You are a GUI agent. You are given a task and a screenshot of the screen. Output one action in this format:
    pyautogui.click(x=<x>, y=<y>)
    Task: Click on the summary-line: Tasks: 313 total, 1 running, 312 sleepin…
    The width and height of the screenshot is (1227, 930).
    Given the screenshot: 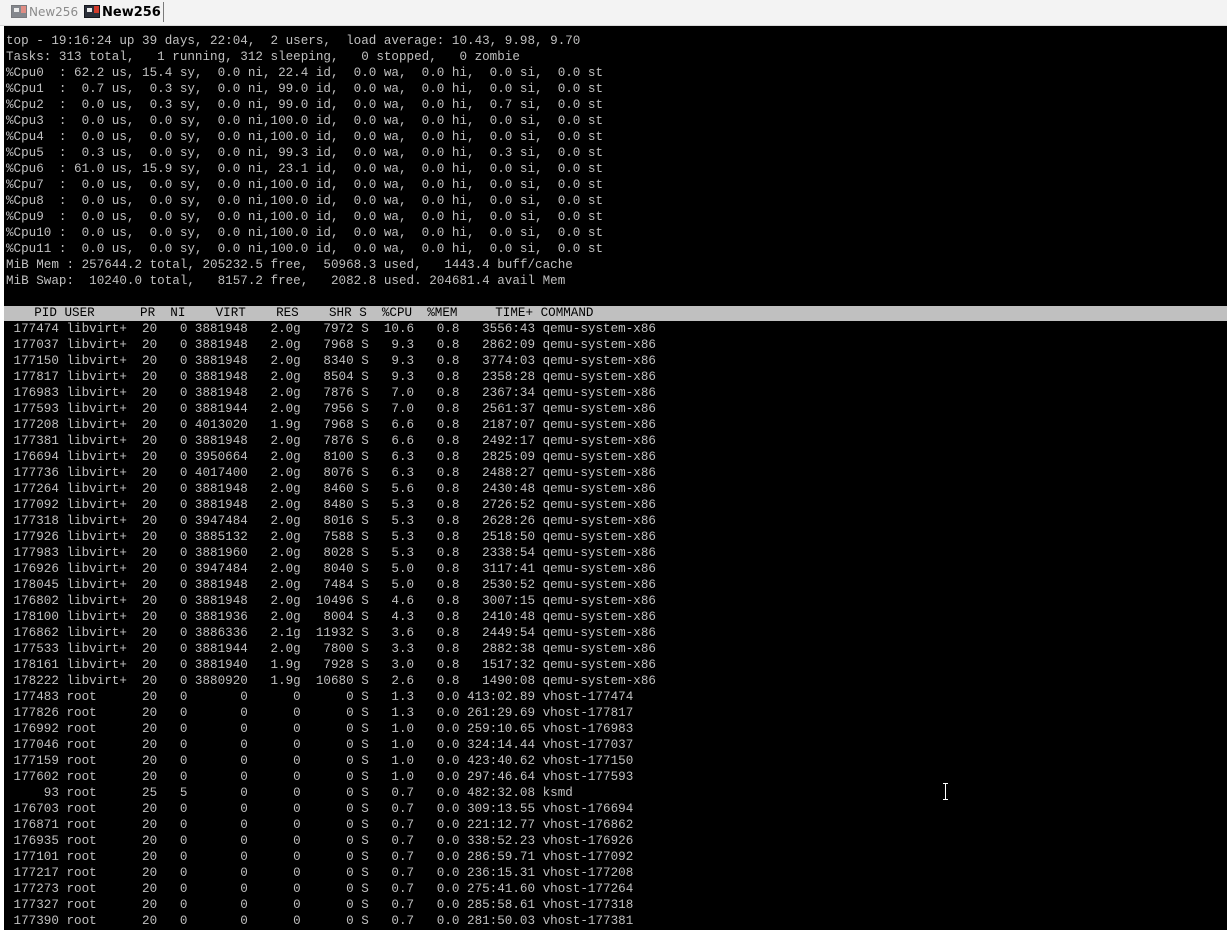 What is the action you would take?
    pyautogui.click(x=263, y=57)
    